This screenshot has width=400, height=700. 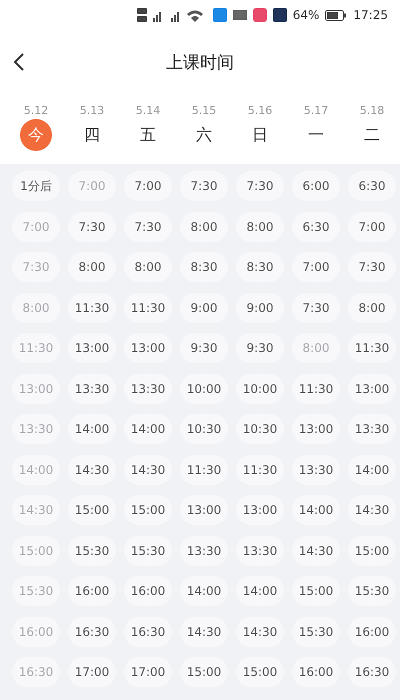 I want to click on day-date: 5.16, so click(x=260, y=110).